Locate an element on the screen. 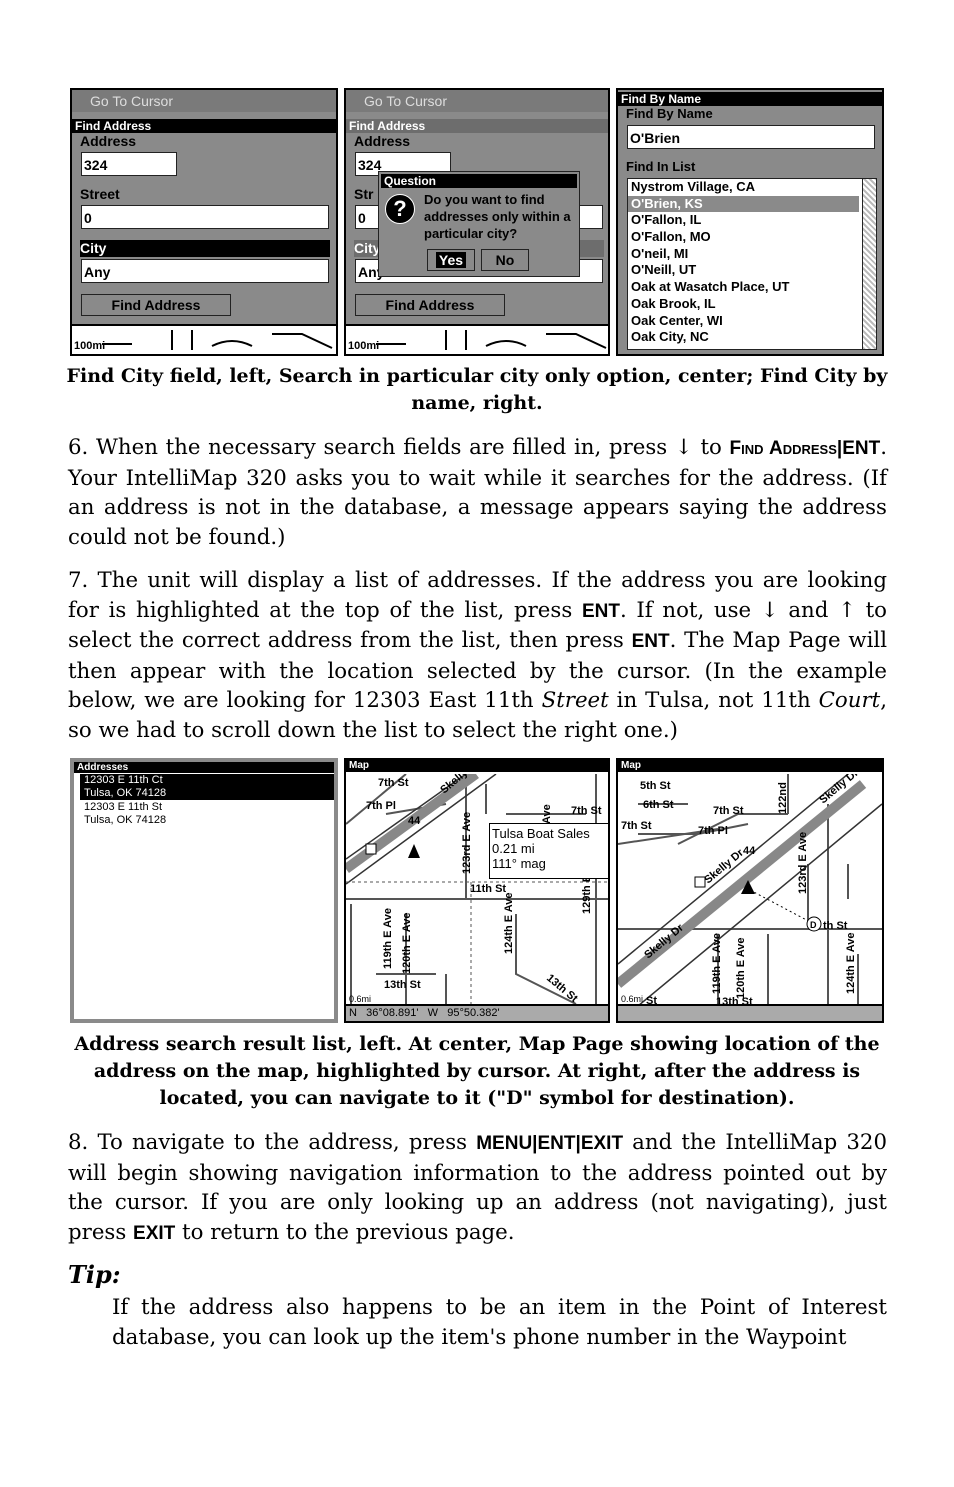 This screenshot has width=954, height=1487. address-line: 12303 E 11th St is located at coordinates (123, 807).